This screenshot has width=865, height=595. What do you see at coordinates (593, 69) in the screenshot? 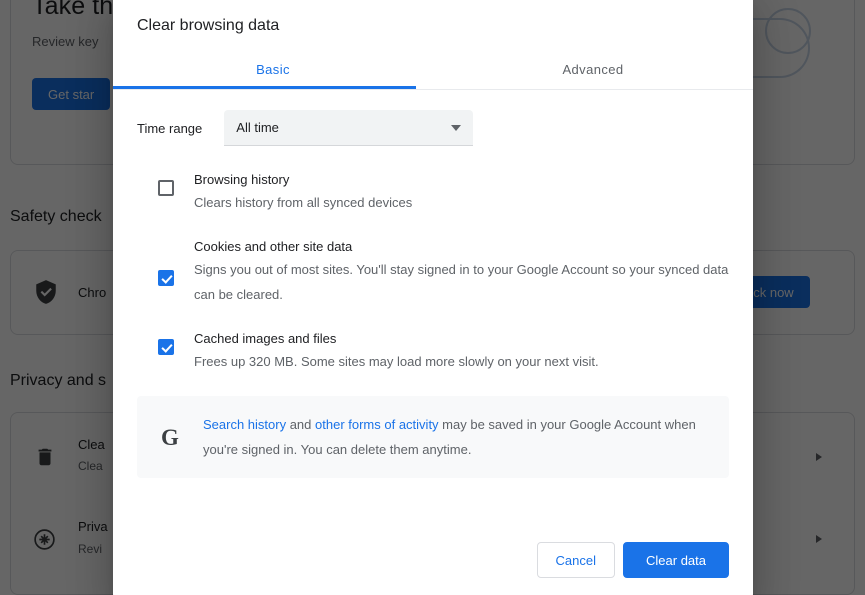
I see `tab-advanced: Advanced` at bounding box center [593, 69].